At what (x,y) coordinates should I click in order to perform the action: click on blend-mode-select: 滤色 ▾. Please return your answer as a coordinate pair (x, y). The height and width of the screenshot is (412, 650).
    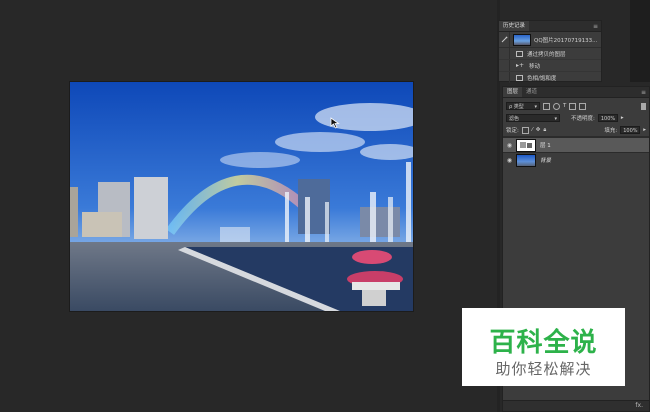
    Looking at the image, I should click on (533, 118).